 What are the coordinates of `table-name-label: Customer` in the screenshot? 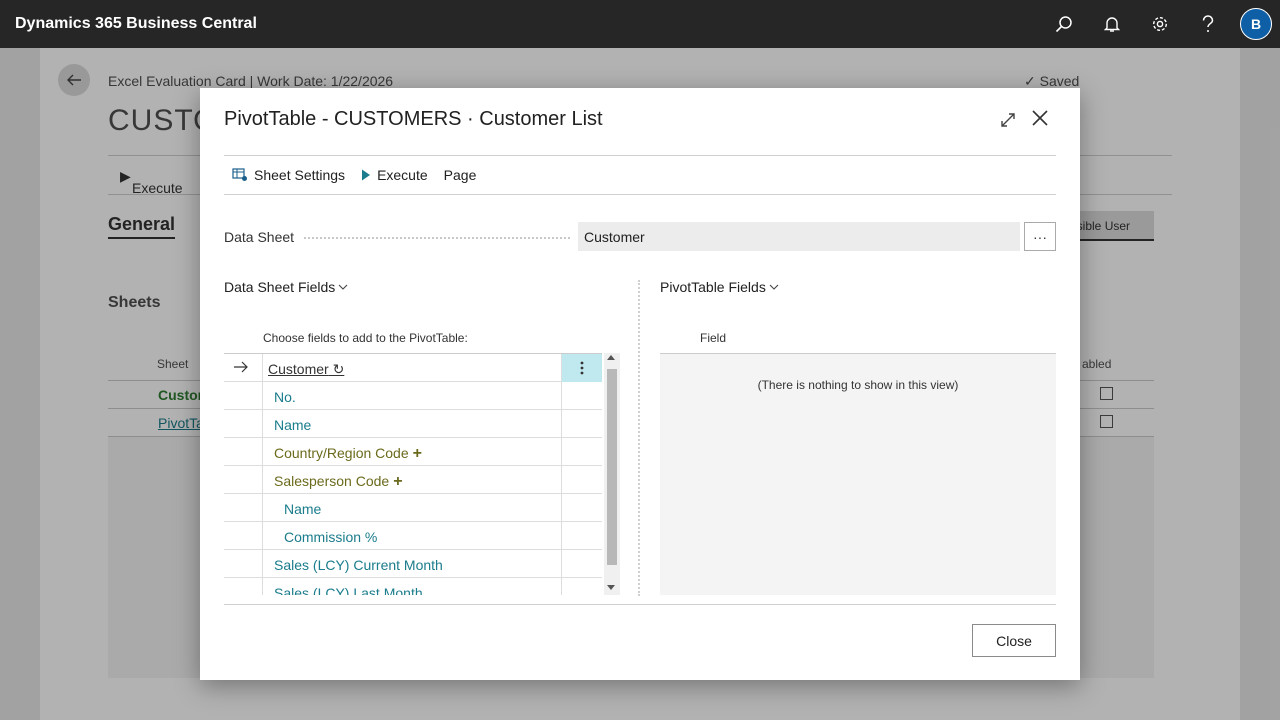 It's located at (298, 369).